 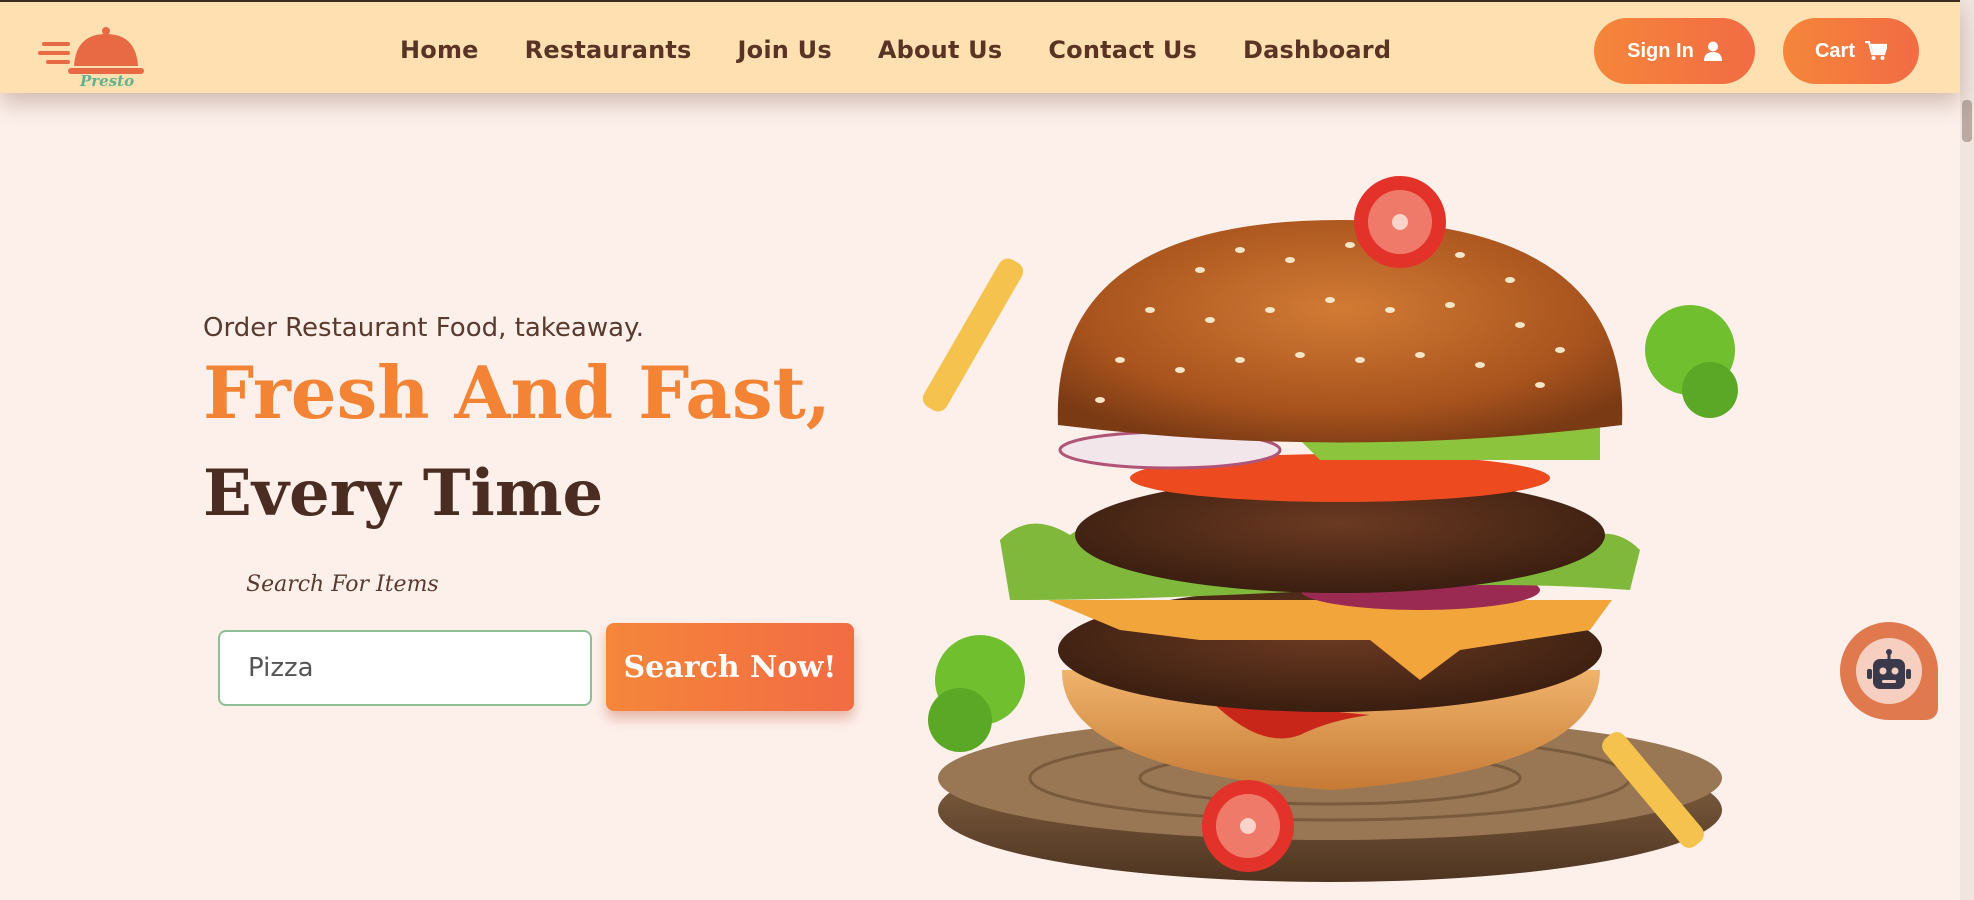 I want to click on chatbot-icon-wrap, so click(x=1889, y=671).